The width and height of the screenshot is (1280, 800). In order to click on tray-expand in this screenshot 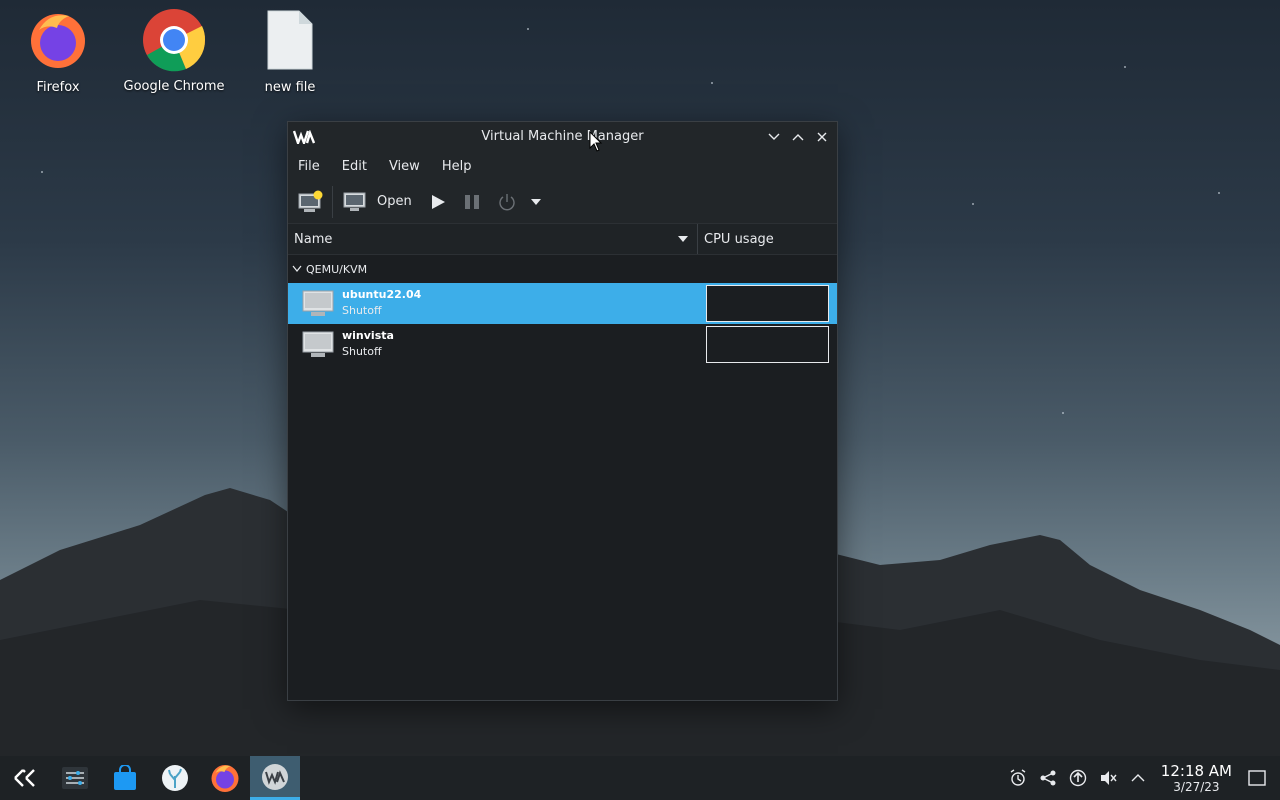, I will do `click(1138, 778)`.